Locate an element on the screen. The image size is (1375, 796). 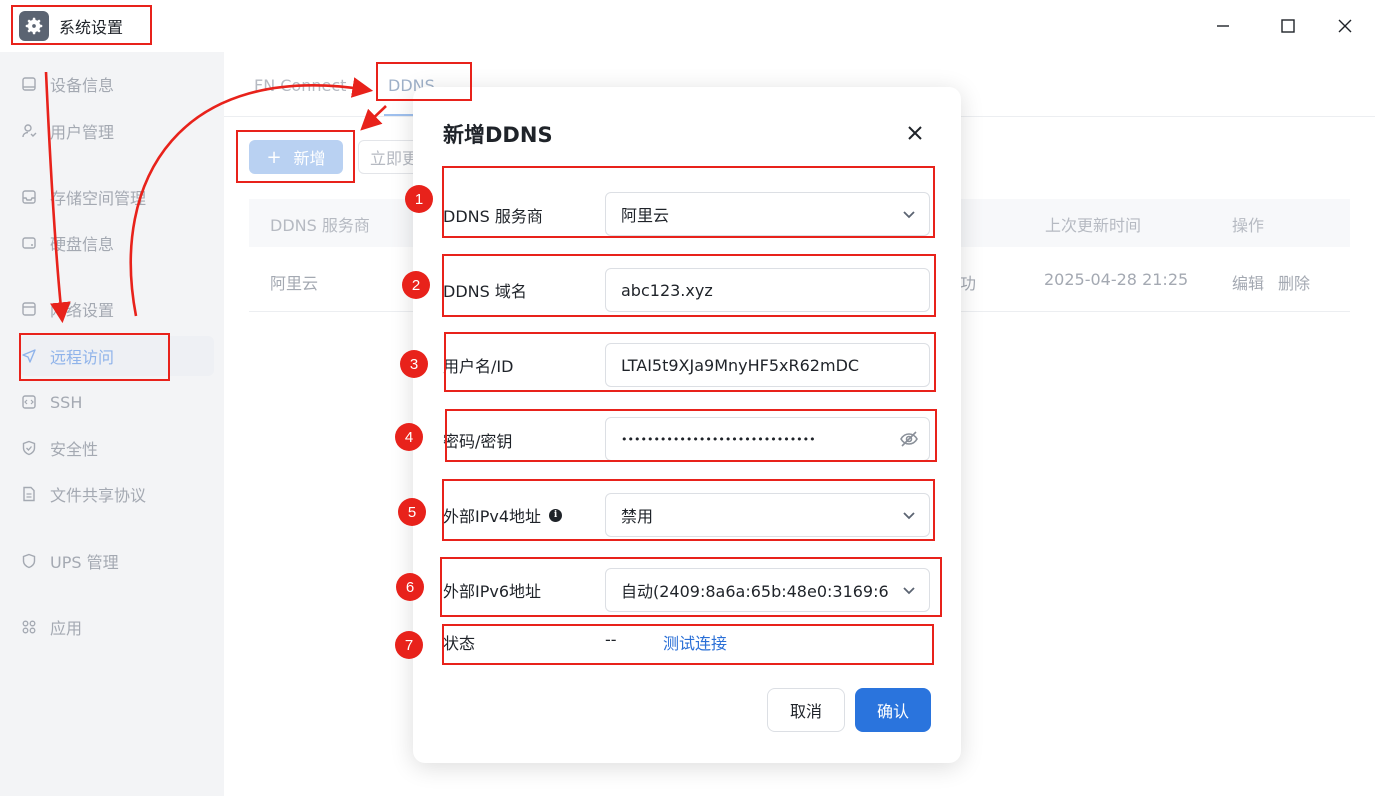
cell-last-update: 2025-04-28 21:25 is located at coordinates (1116, 279).